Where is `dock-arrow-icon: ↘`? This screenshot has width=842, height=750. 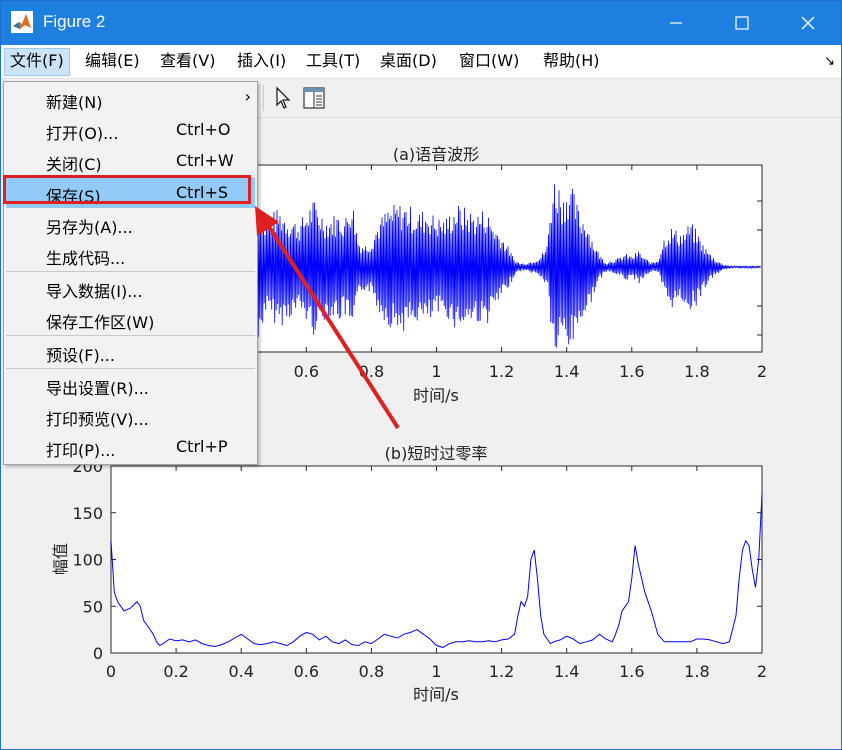
dock-arrow-icon: ↘ is located at coordinates (829, 61).